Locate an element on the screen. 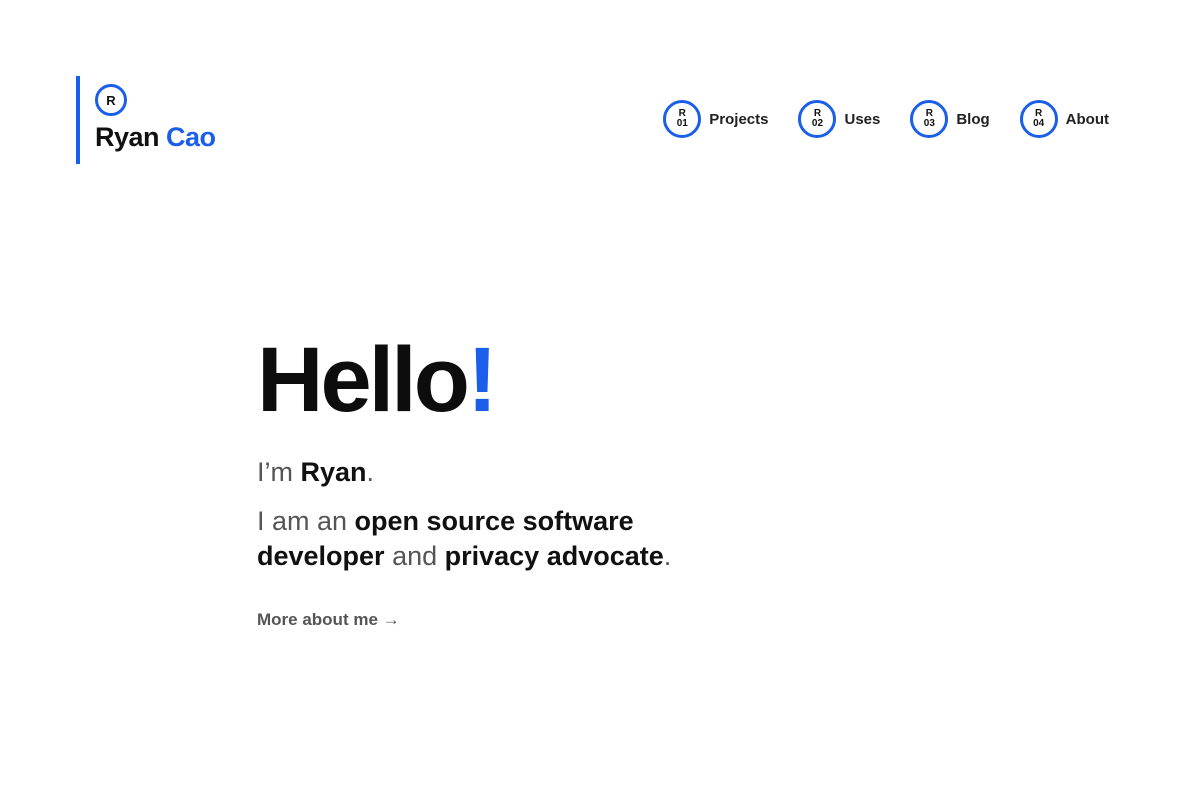 This screenshot has height=800, width=1200. brand-badge-letter: R is located at coordinates (111, 100).